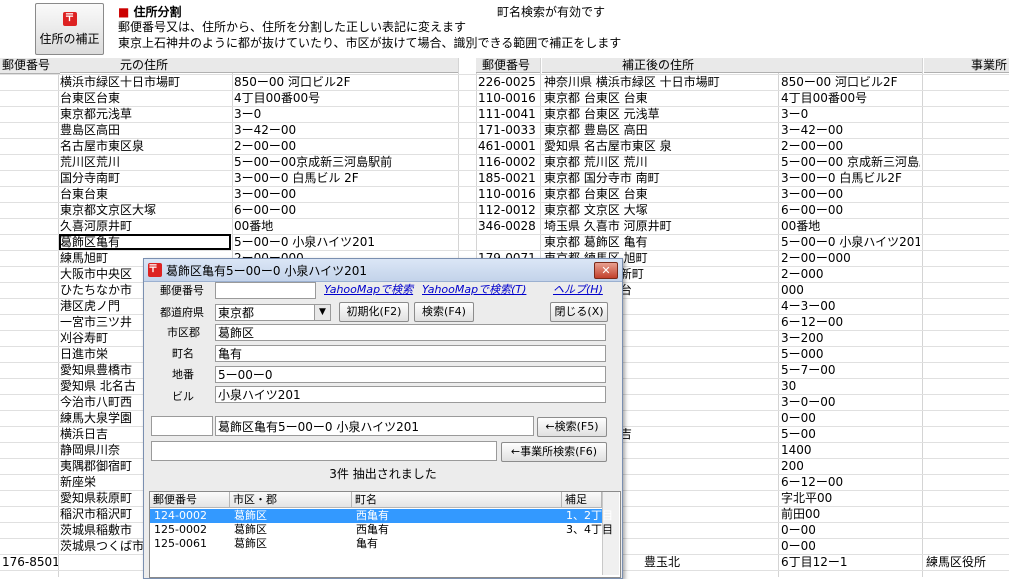 Image resolution: width=1009 pixels, height=579 pixels. Describe the element at coordinates (660, 162) in the screenshot. I see `corrected-address-cell: 東京都 荒川区 荒川` at that location.